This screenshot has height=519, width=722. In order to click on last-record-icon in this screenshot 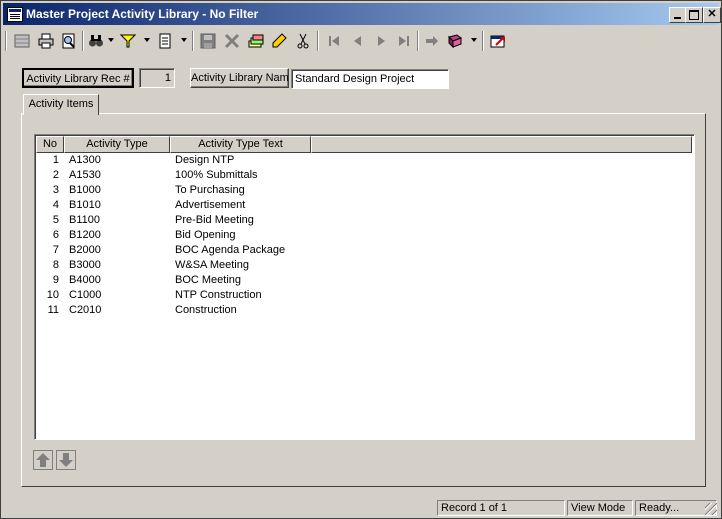, I will do `click(404, 41)`.